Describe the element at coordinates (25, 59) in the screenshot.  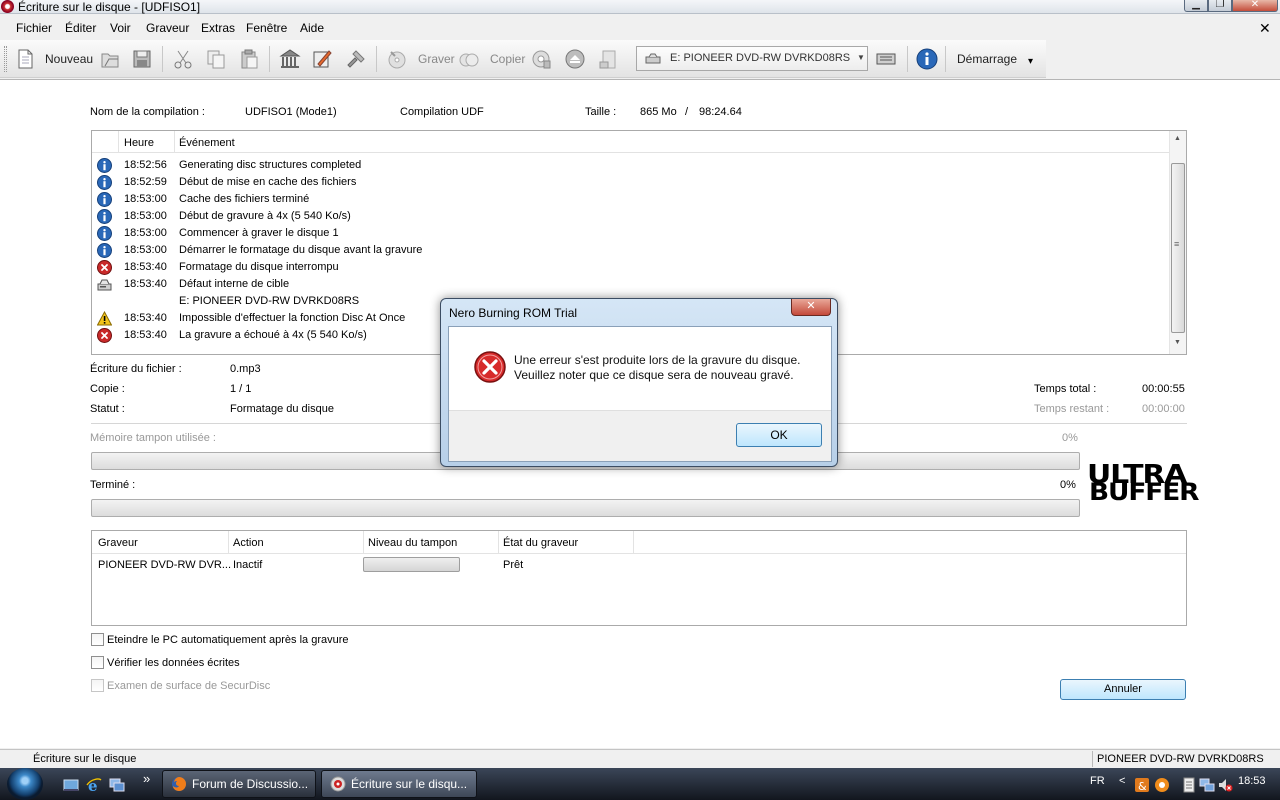
I see `new-document-icon` at that location.